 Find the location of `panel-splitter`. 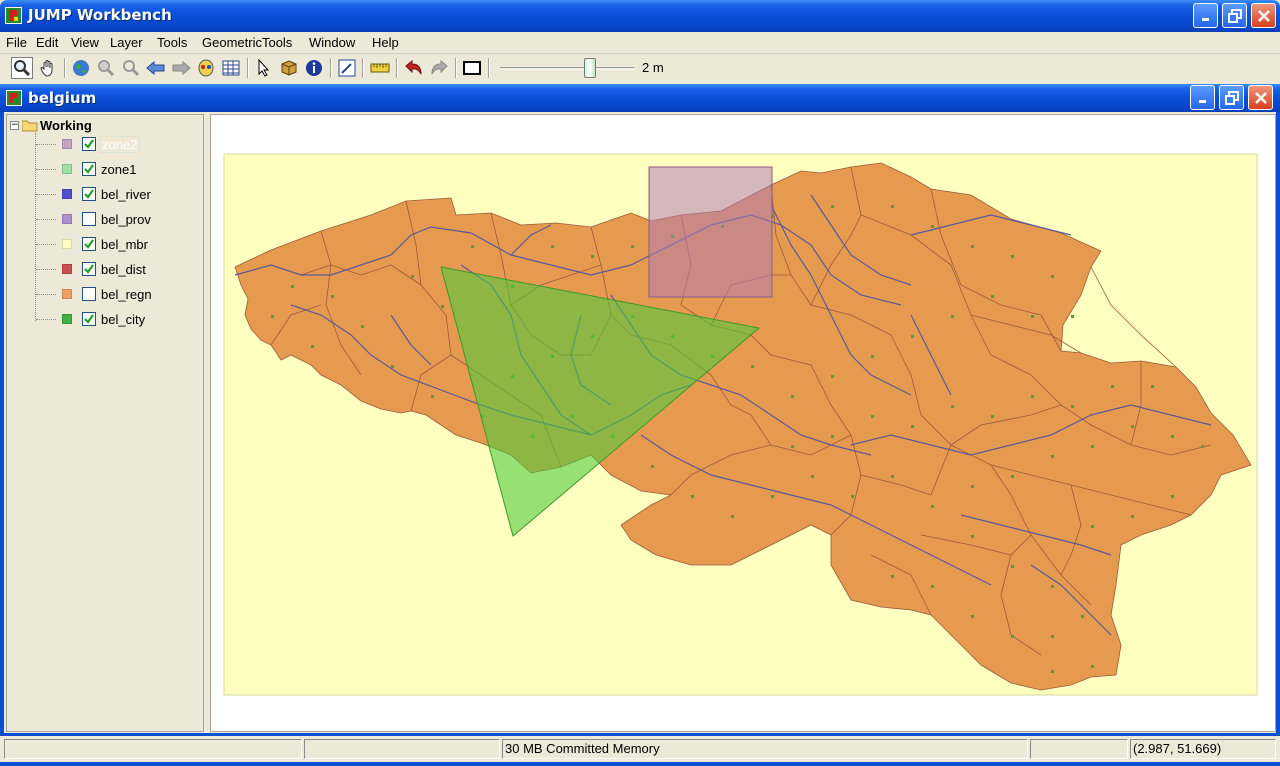

panel-splitter is located at coordinates (206, 423).